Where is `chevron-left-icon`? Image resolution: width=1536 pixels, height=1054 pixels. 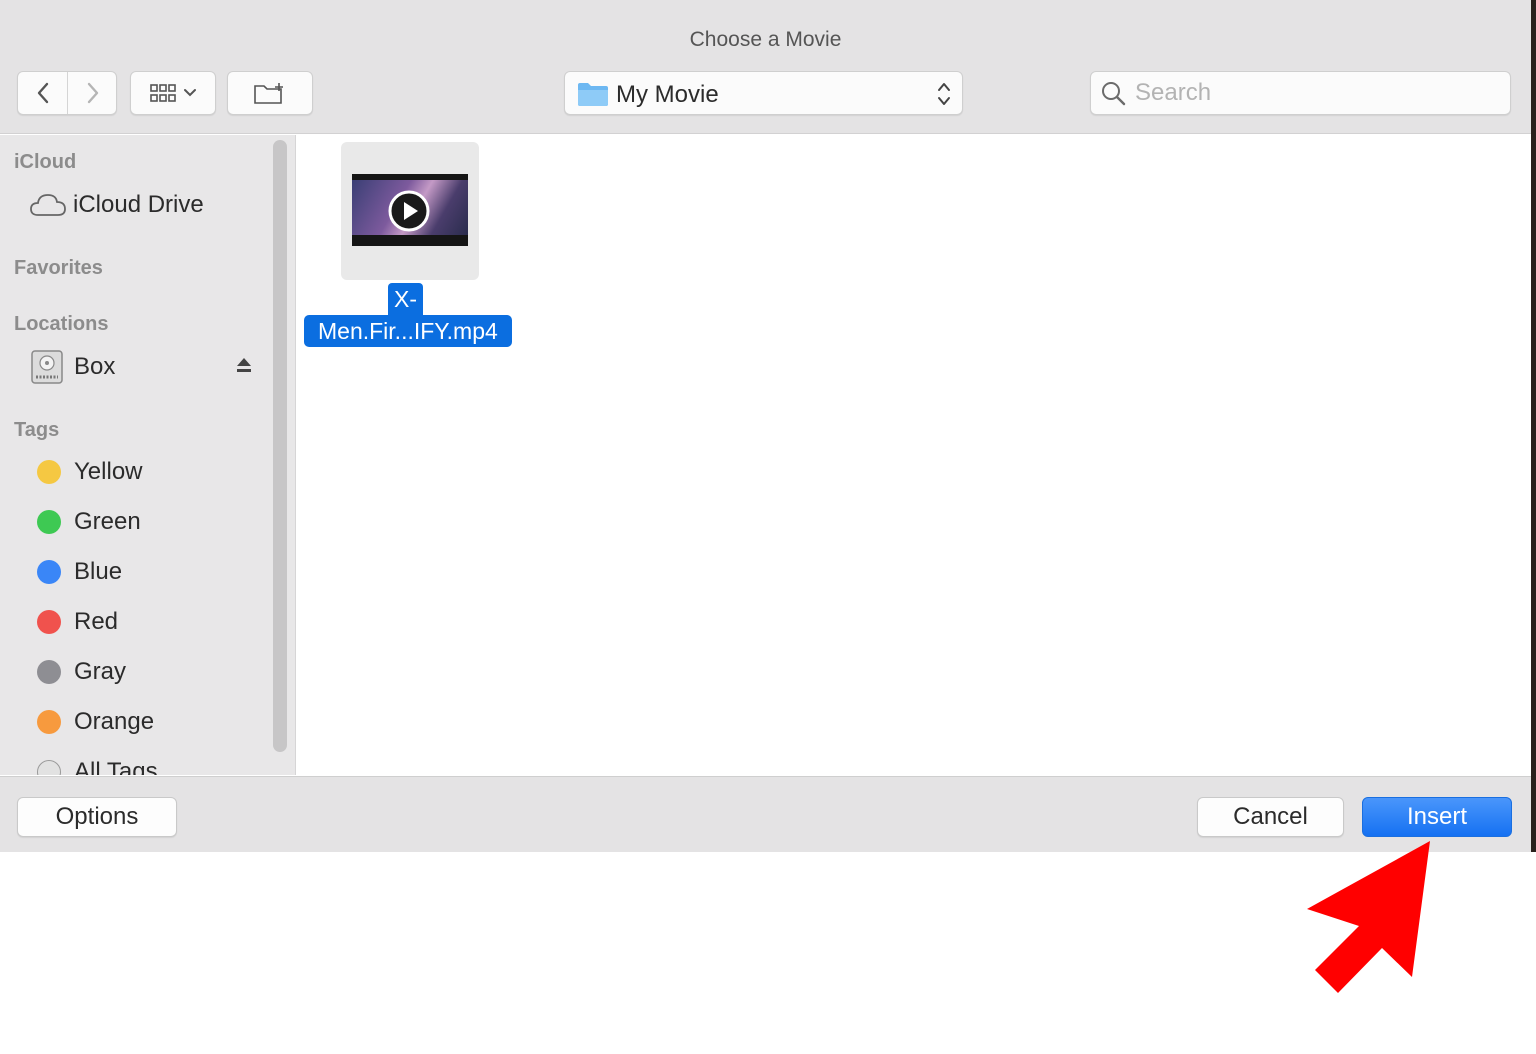
chevron-left-icon is located at coordinates (42, 93).